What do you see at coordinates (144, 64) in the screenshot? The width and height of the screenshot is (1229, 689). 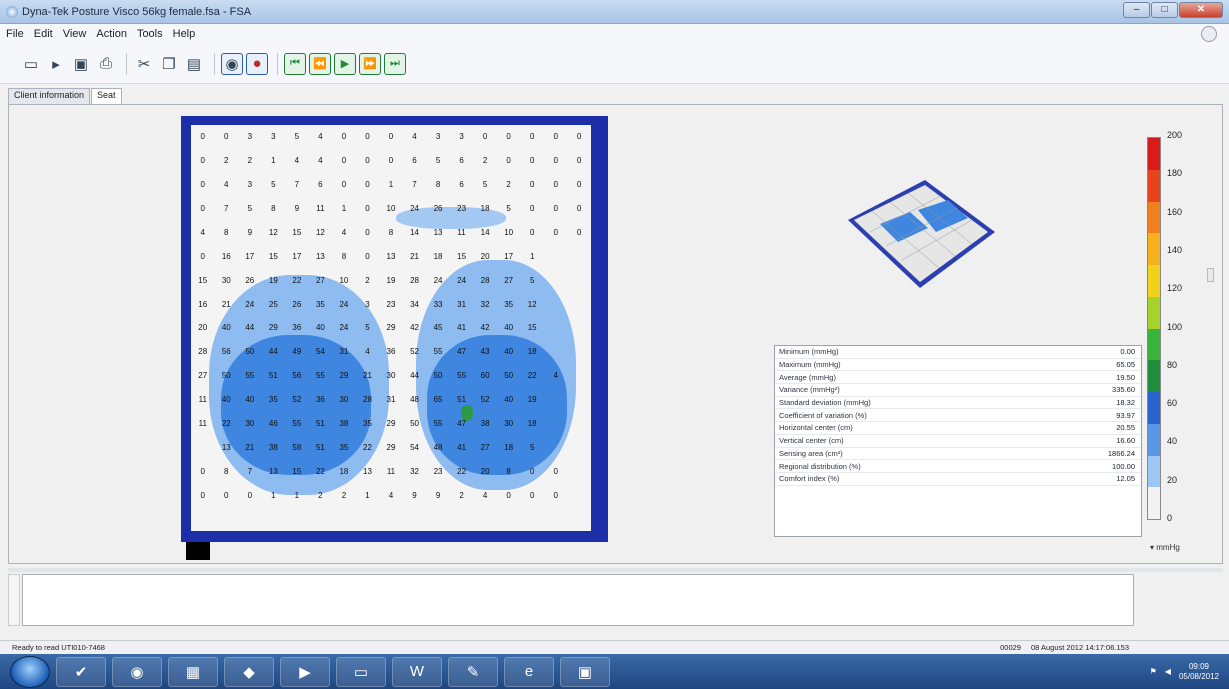 I see `cut-icon: ✂` at bounding box center [144, 64].